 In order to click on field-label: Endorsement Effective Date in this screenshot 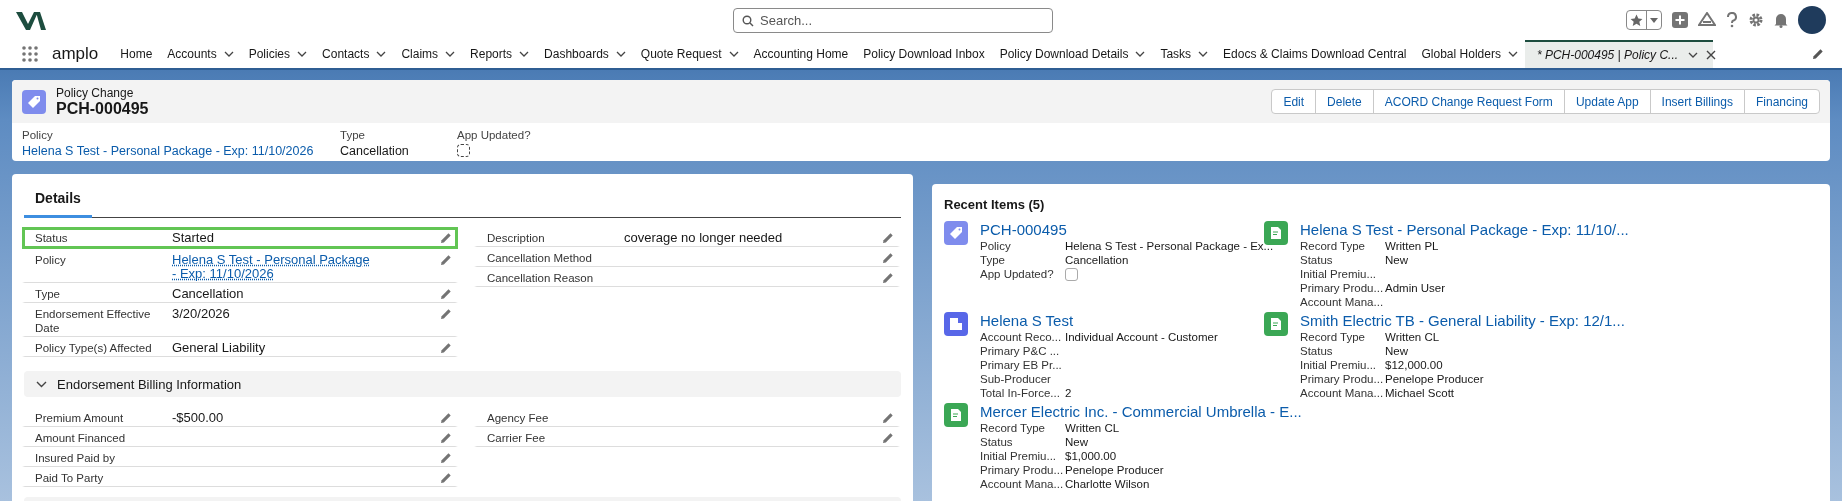, I will do `click(93, 321)`.